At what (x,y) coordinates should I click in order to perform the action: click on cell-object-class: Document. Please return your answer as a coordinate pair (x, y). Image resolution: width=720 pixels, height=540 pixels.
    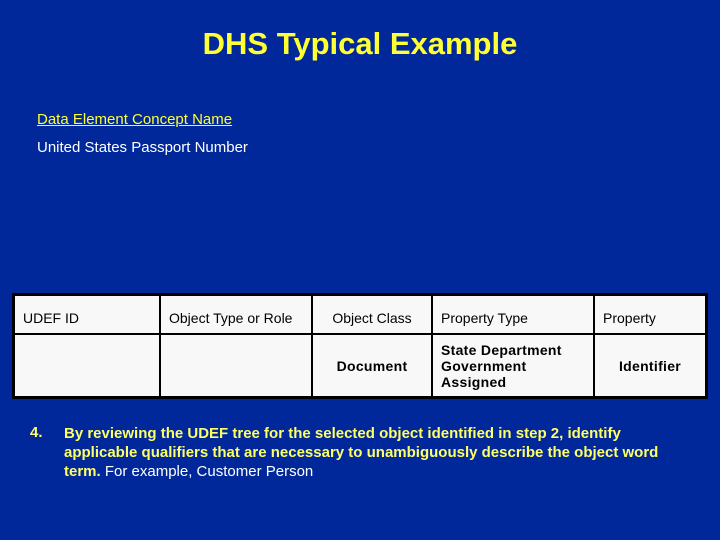
    Looking at the image, I should click on (372, 366).